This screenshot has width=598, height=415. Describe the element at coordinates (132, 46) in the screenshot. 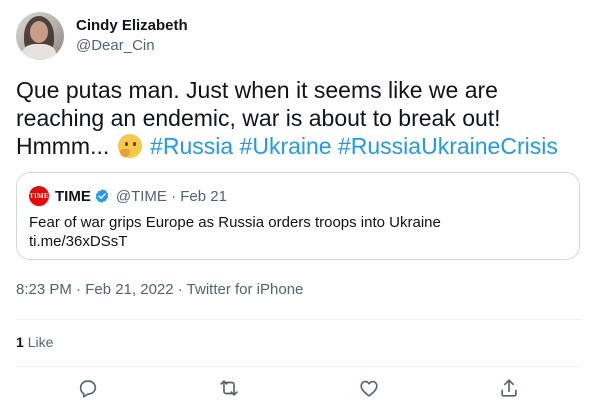

I see `author-handle: @Dear_Cin` at that location.